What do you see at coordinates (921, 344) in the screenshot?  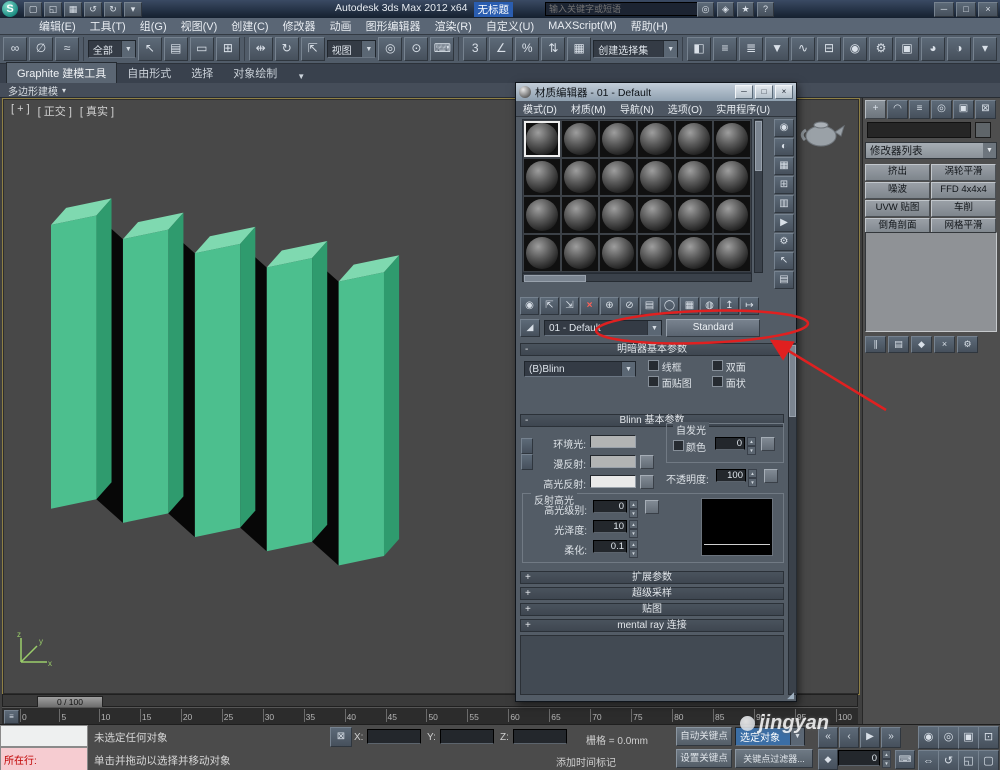 I see `make-unique-icon: ◆` at bounding box center [921, 344].